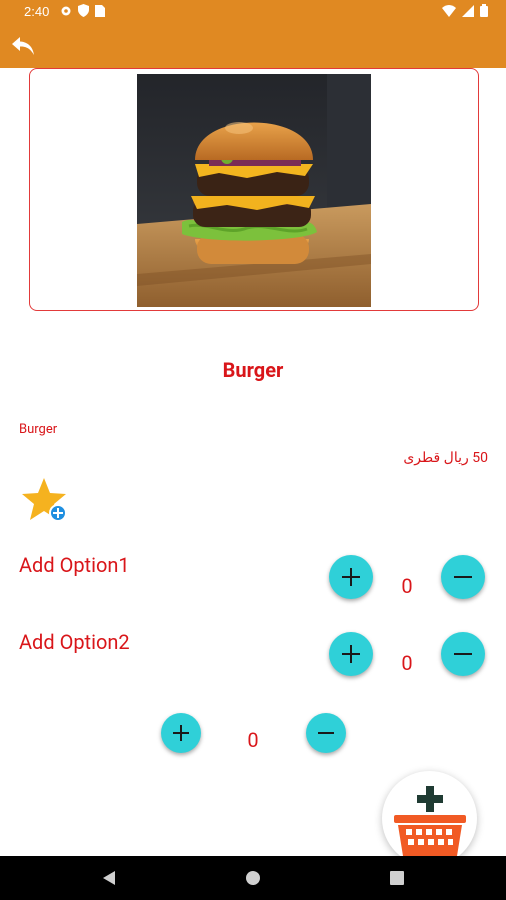 This screenshot has width=506, height=900. What do you see at coordinates (253, 12) in the screenshot?
I see `status-bar: 2:40` at bounding box center [253, 12].